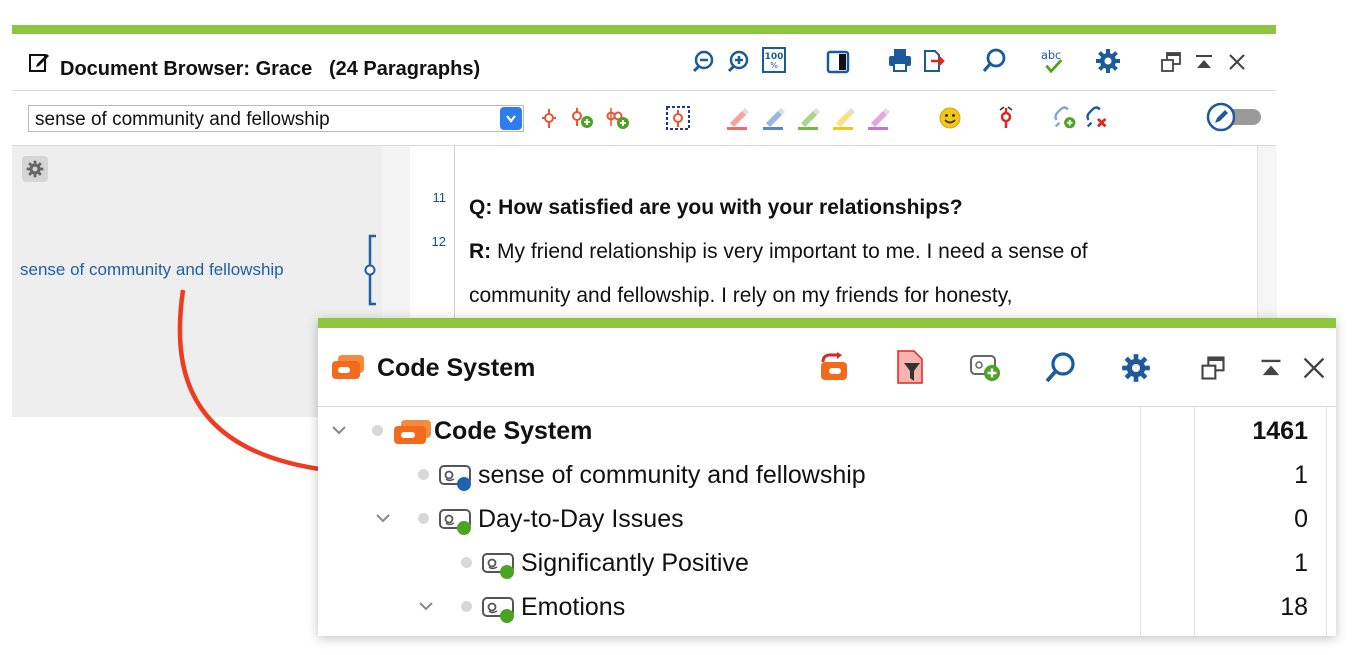  I want to click on tree-row-emotions: Emotions 18, so click(823, 607).